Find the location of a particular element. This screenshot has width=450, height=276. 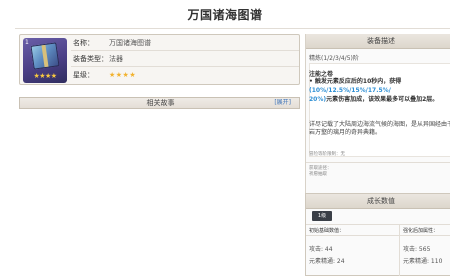

info-label-name: 名称： is located at coordinates (83, 43).